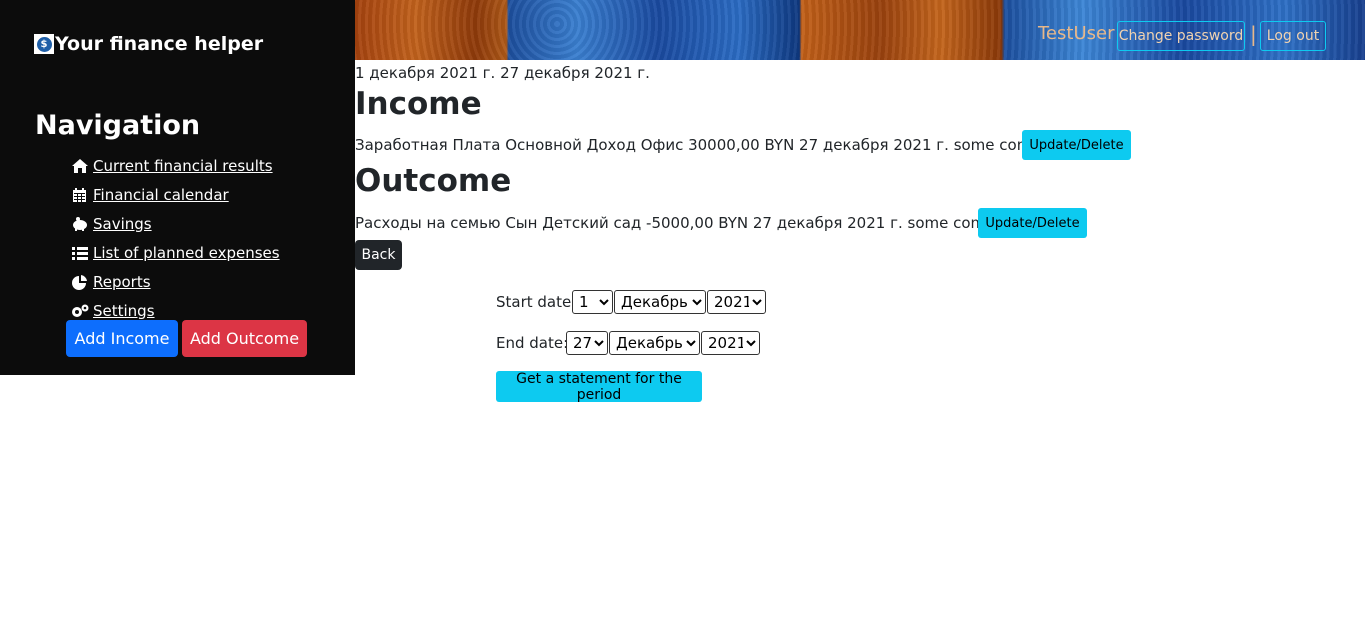 Image resolution: width=1365 pixels, height=625 pixels. What do you see at coordinates (80, 223) in the screenshot?
I see `piggy-bank-icon` at bounding box center [80, 223].